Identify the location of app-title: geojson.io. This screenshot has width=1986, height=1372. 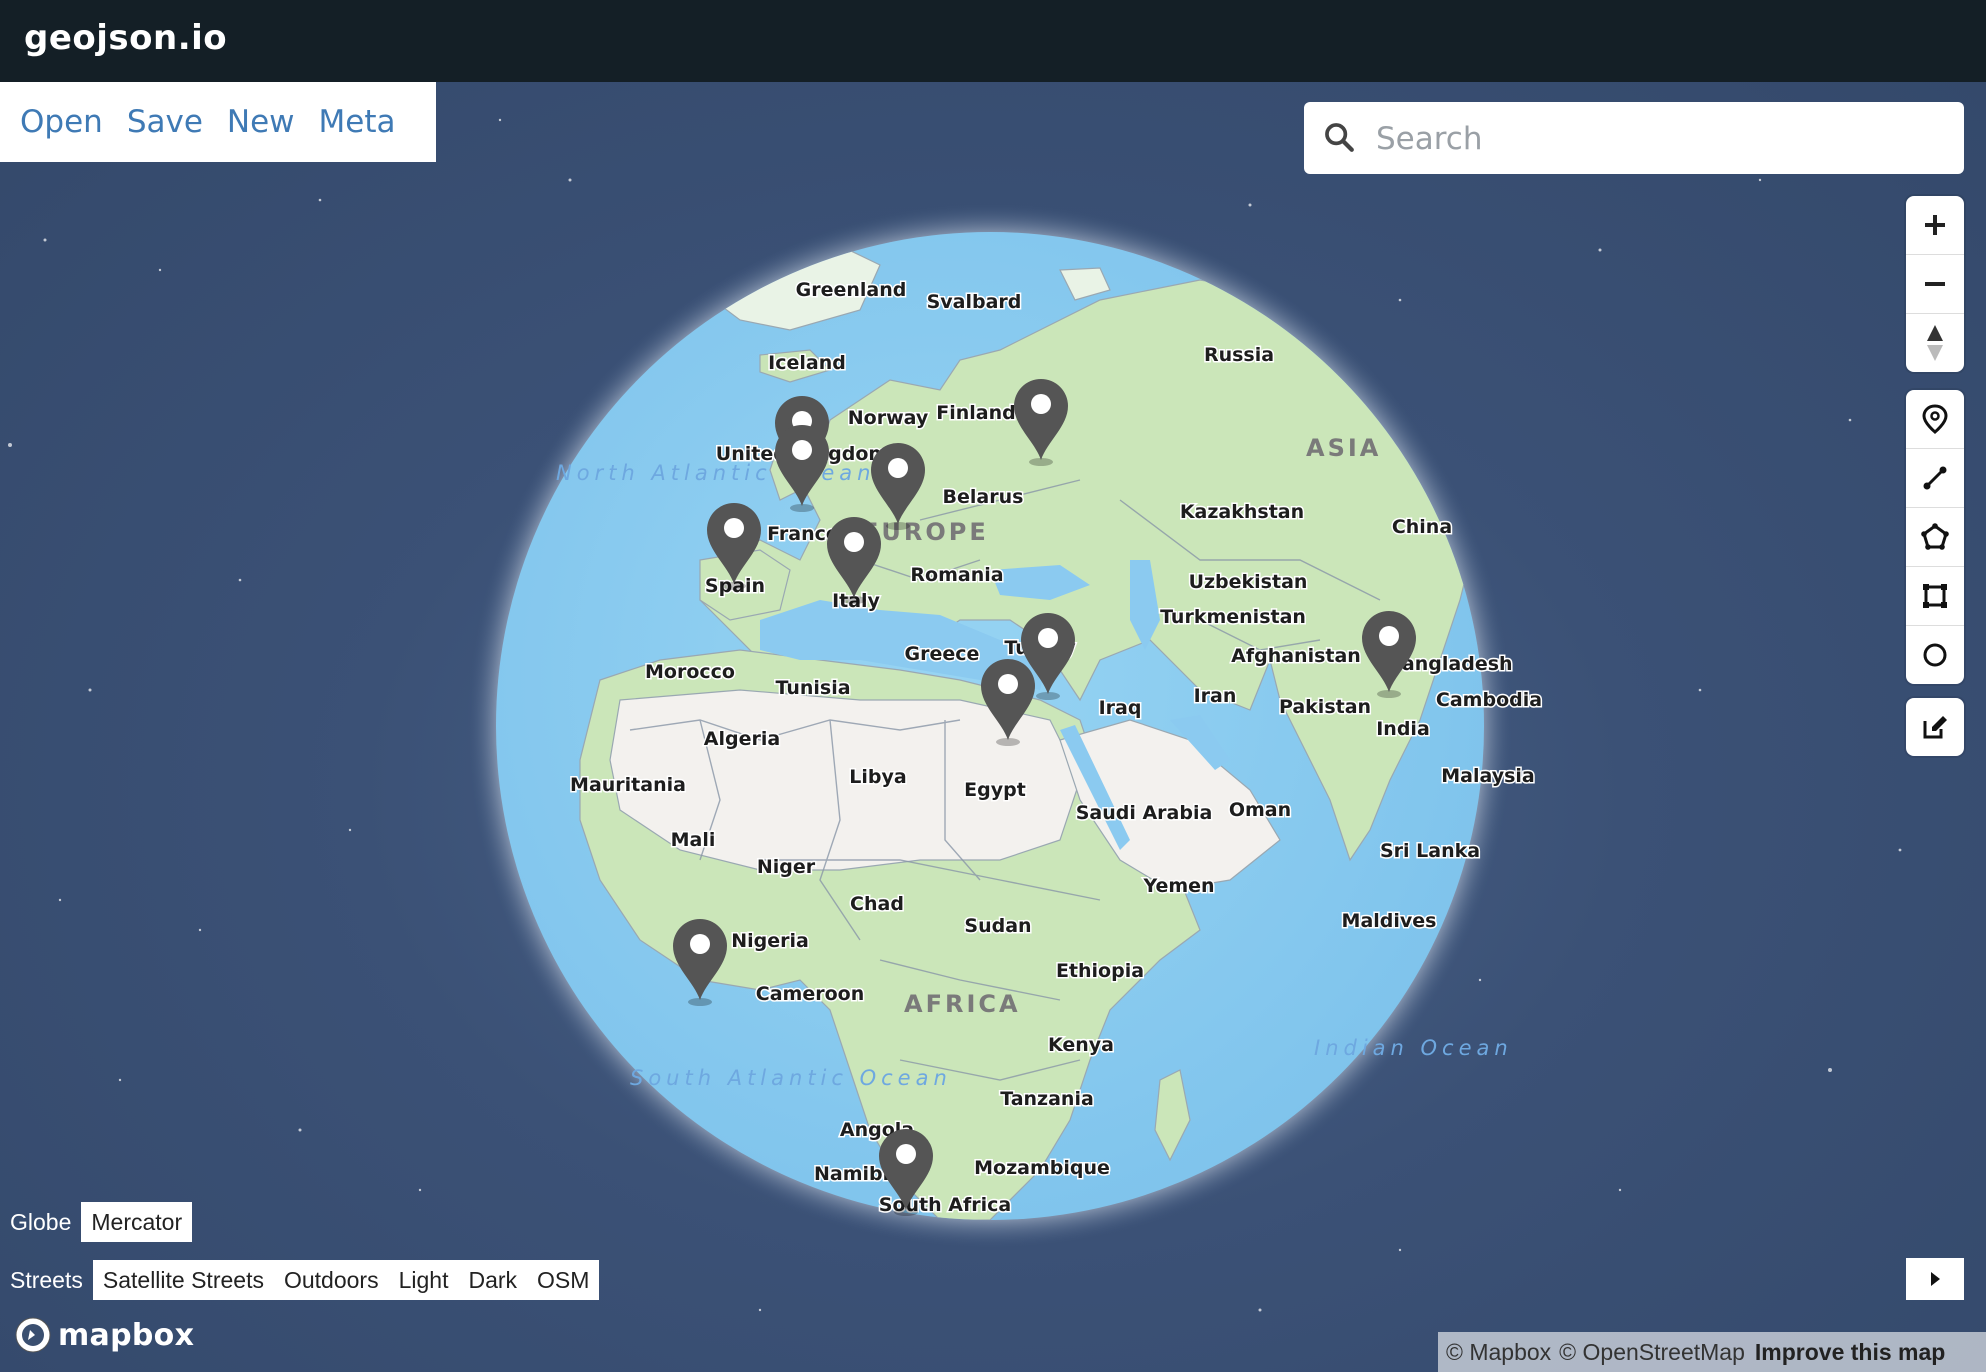
(126, 38).